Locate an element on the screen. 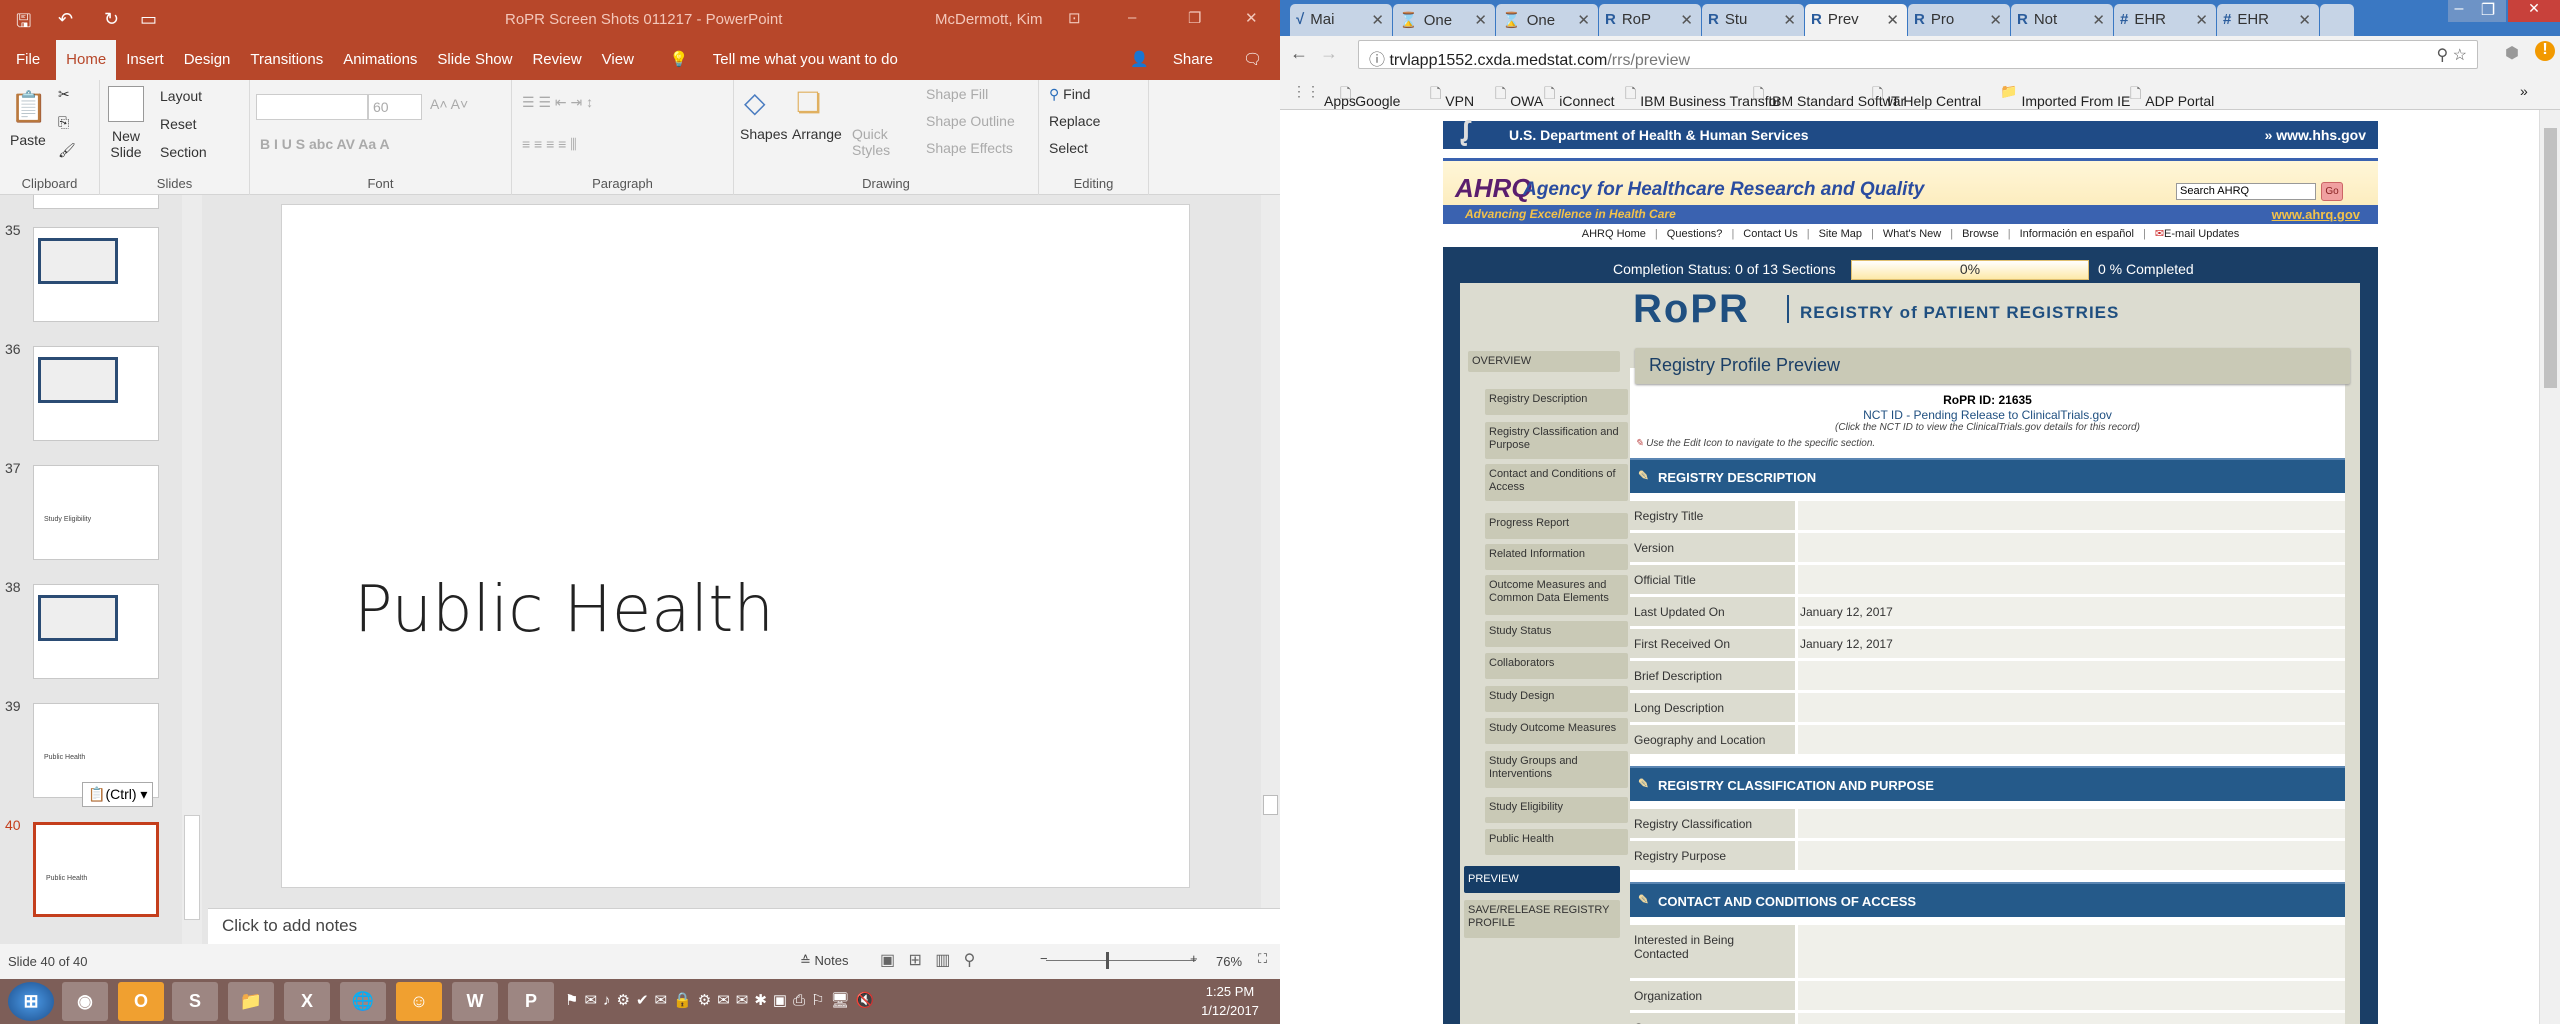 The width and height of the screenshot is (2560, 1024). section-button: Section is located at coordinates (183, 152).